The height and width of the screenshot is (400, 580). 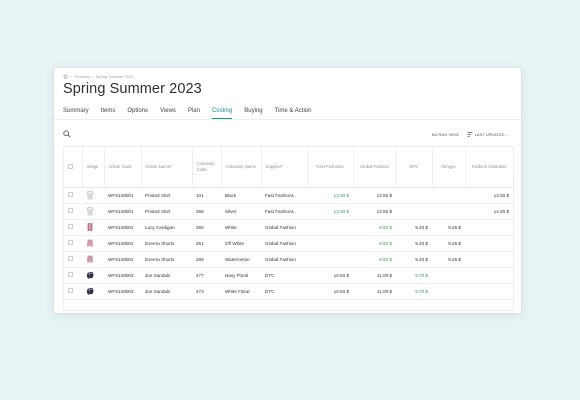 What do you see at coordinates (108, 113) in the screenshot?
I see `tab-items: Items` at bounding box center [108, 113].